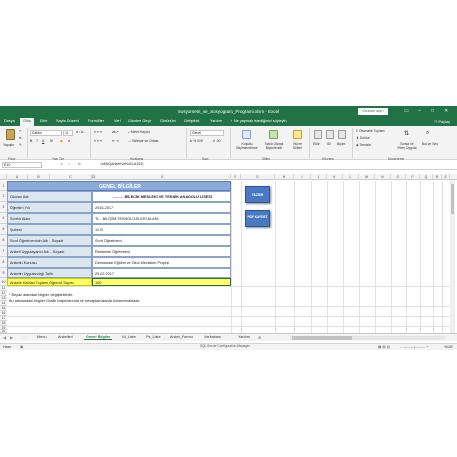  What do you see at coordinates (363, 145) in the screenshot?
I see `clear-button: ◈ Temizle` at bounding box center [363, 145].